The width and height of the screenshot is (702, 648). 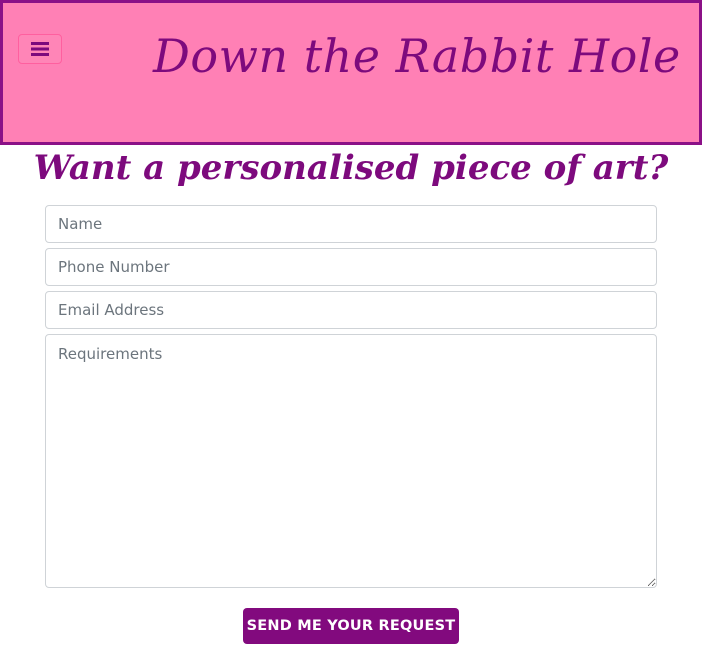 I want to click on send-request-button: SEND ME YOUR REQUEST, so click(x=351, y=626).